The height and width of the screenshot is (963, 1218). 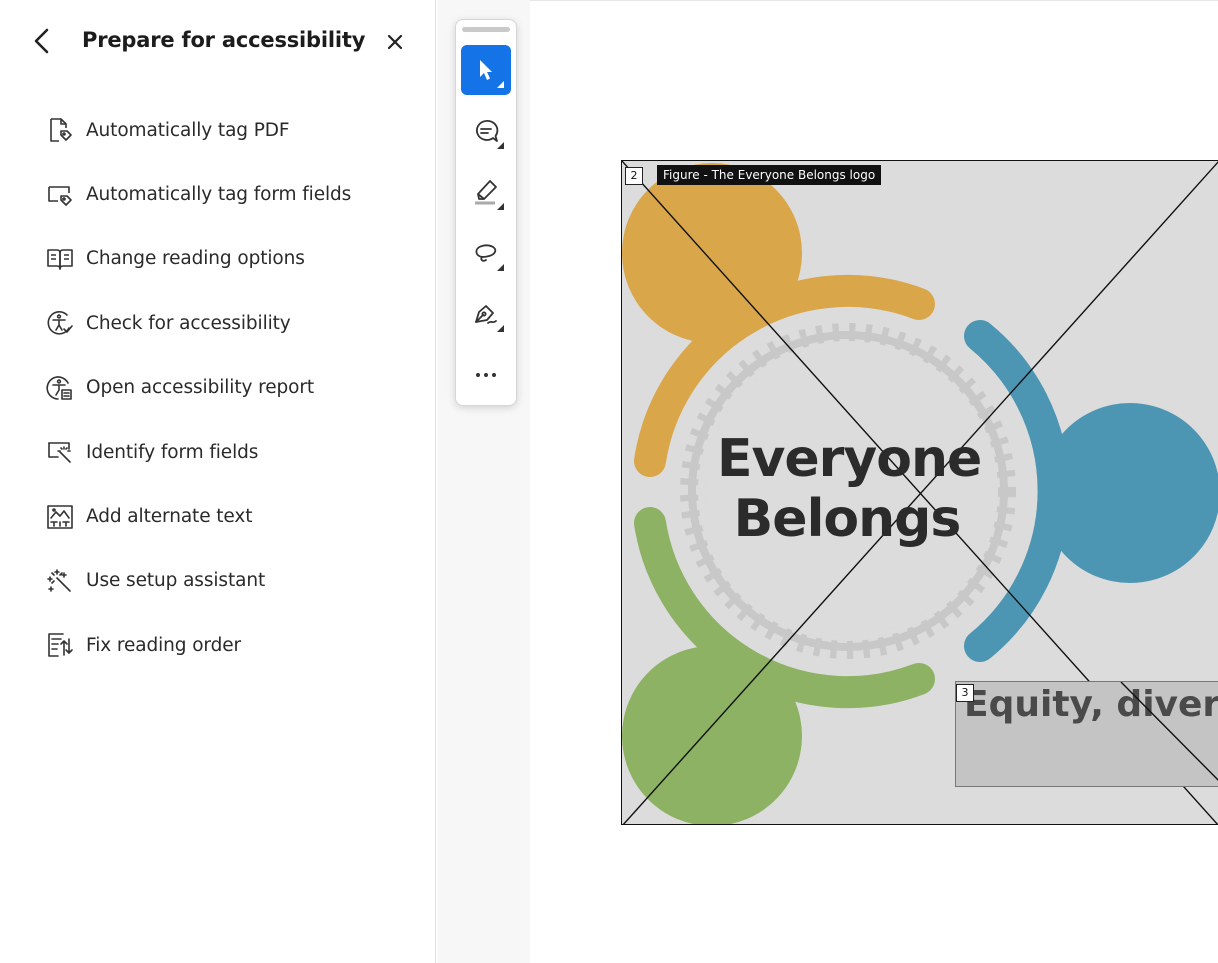 I want to click on chevron-left-icon, so click(x=41, y=41).